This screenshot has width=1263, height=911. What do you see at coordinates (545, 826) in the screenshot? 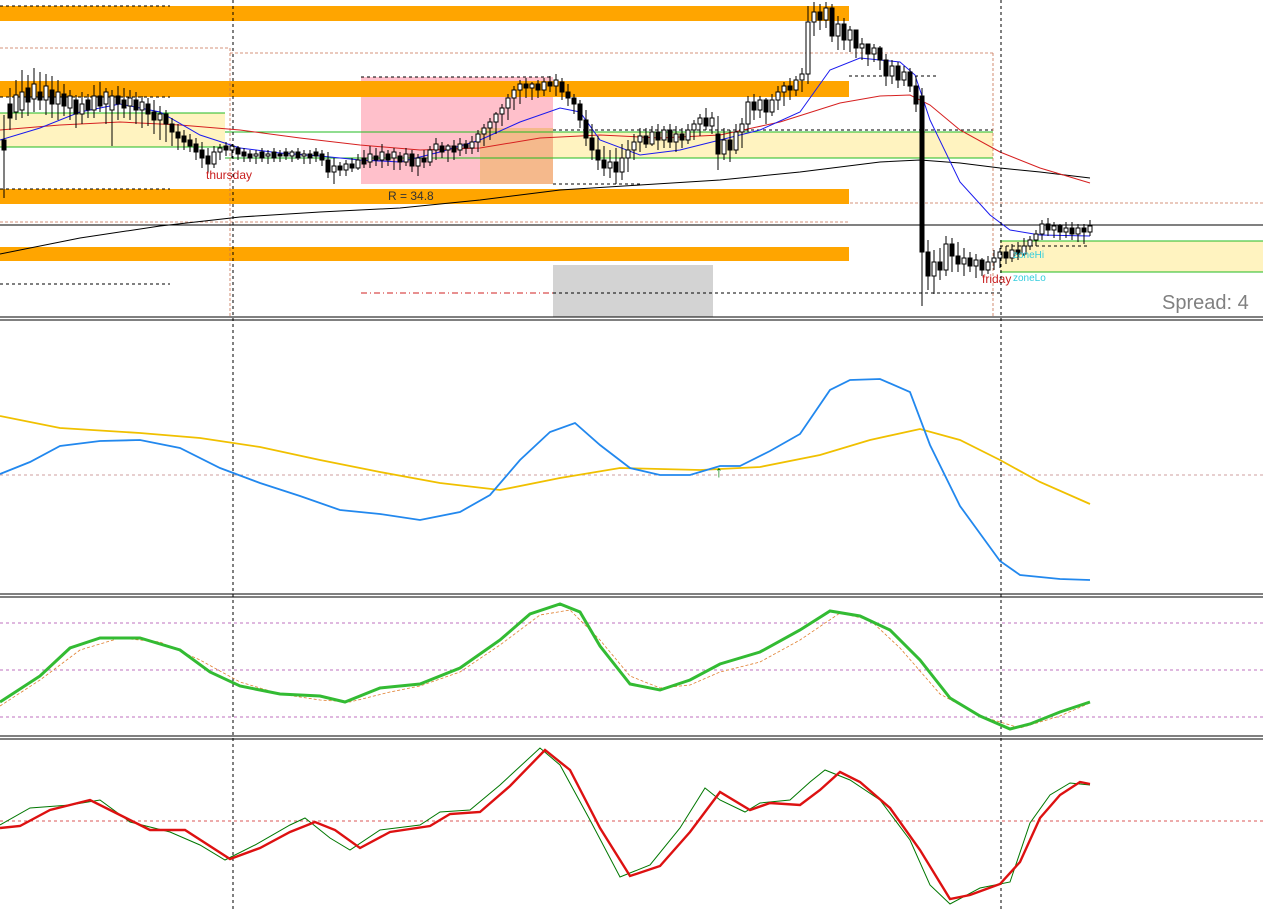
I see `osc3-green-line` at bounding box center [545, 826].